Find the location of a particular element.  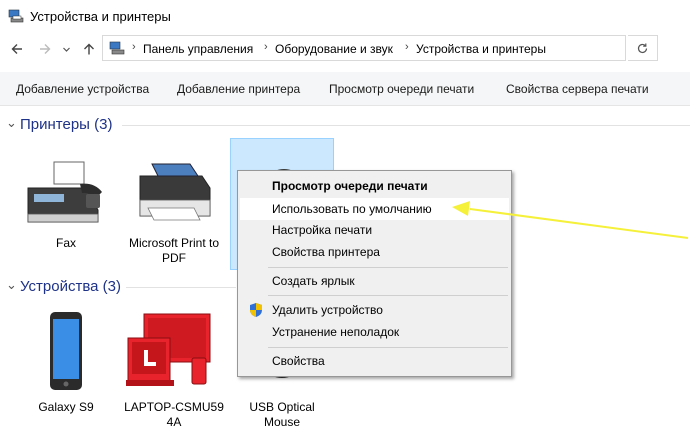

title-bar: Устройства и принтеры is located at coordinates (345, 16).